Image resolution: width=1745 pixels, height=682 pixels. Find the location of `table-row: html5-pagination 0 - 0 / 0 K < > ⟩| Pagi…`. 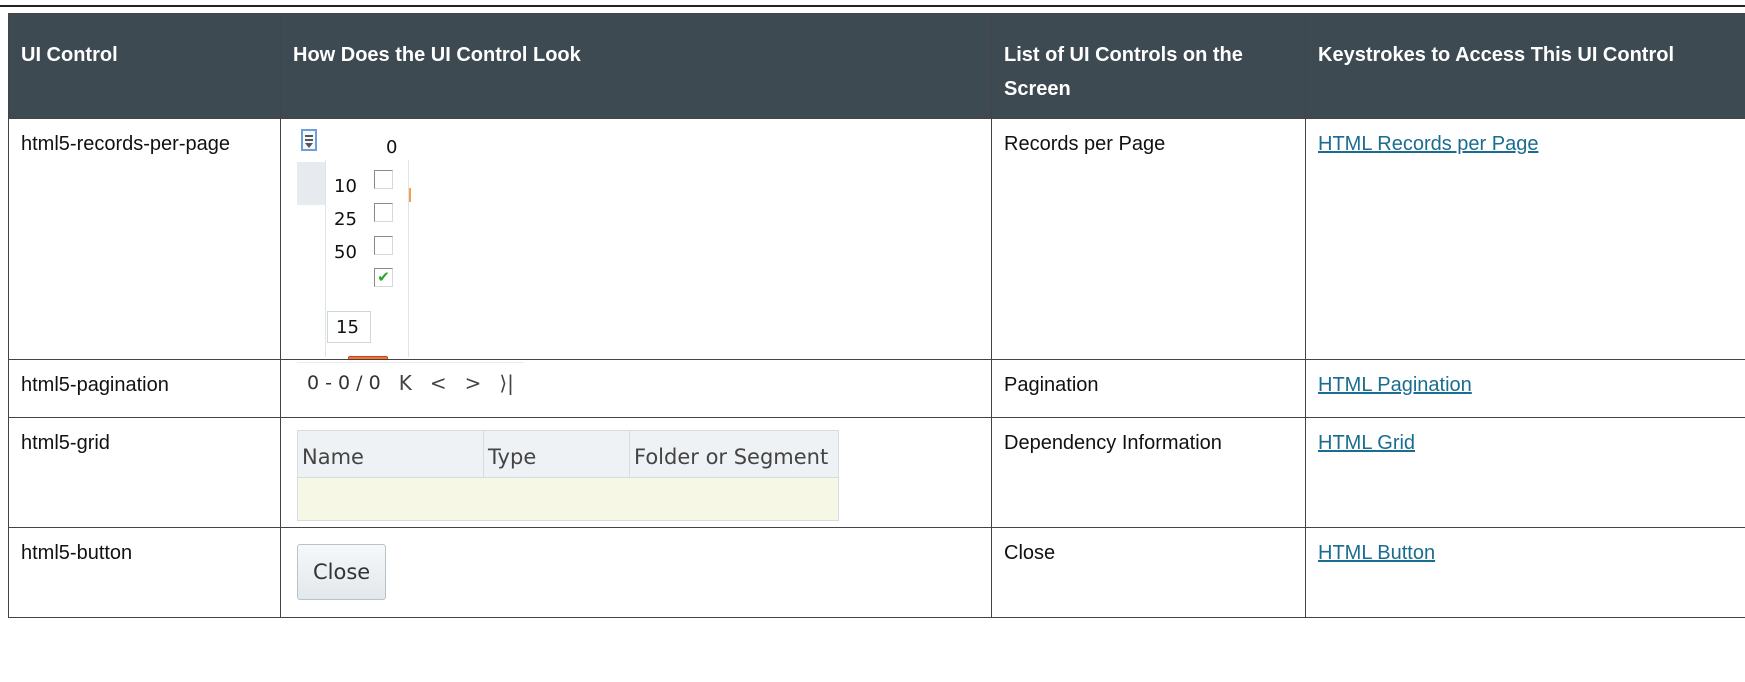

table-row: html5-pagination 0 - 0 / 0 K < > ⟩| Pagi… is located at coordinates (876, 388).